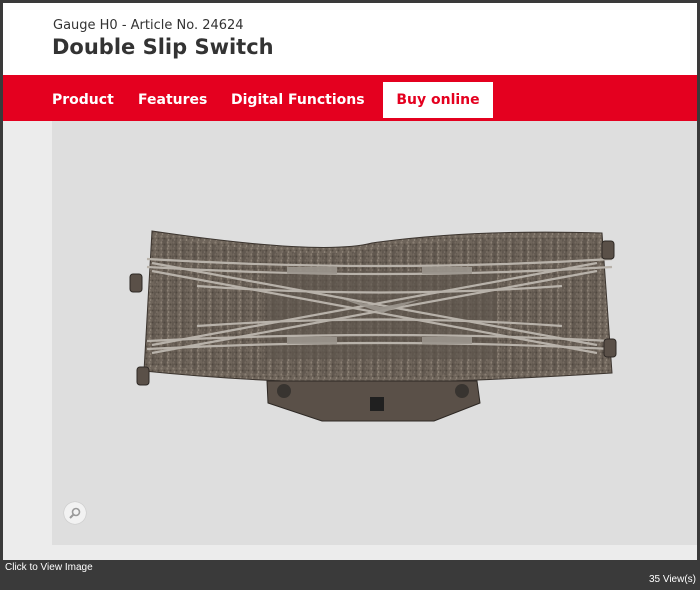 This screenshot has height=590, width=700. Describe the element at coordinates (148, 25) in the screenshot. I see `article-subtitle: Gauge H0 - Article No. 24624` at that location.